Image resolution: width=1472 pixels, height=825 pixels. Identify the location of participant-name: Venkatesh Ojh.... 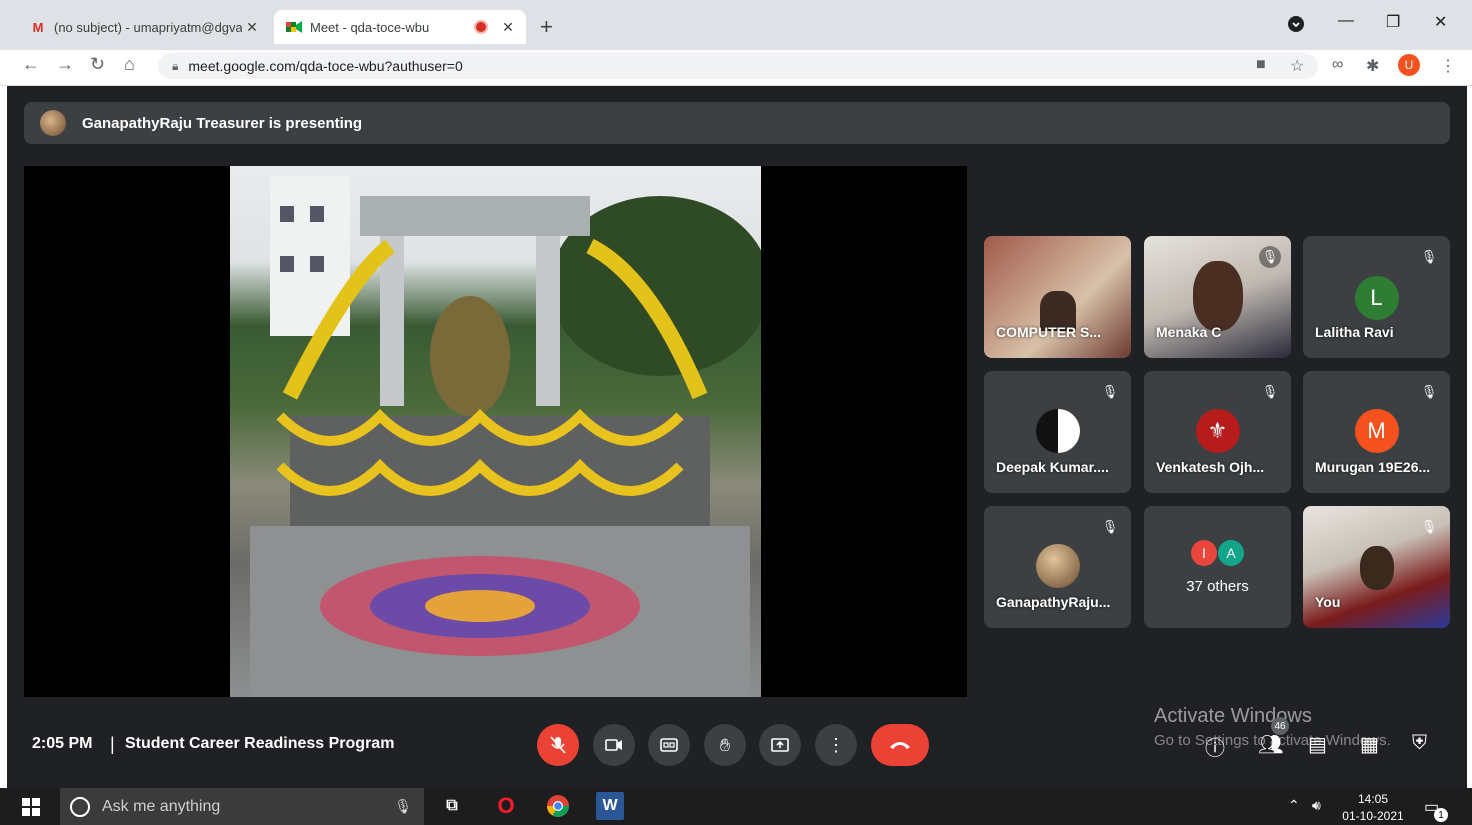
(1210, 467).